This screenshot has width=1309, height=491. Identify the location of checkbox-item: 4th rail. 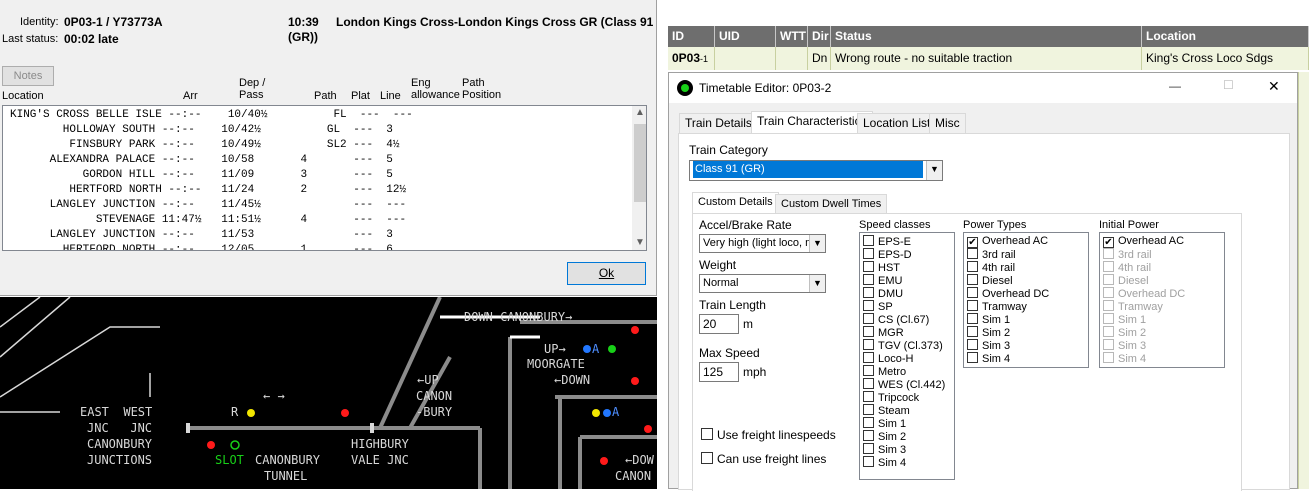
(991, 267).